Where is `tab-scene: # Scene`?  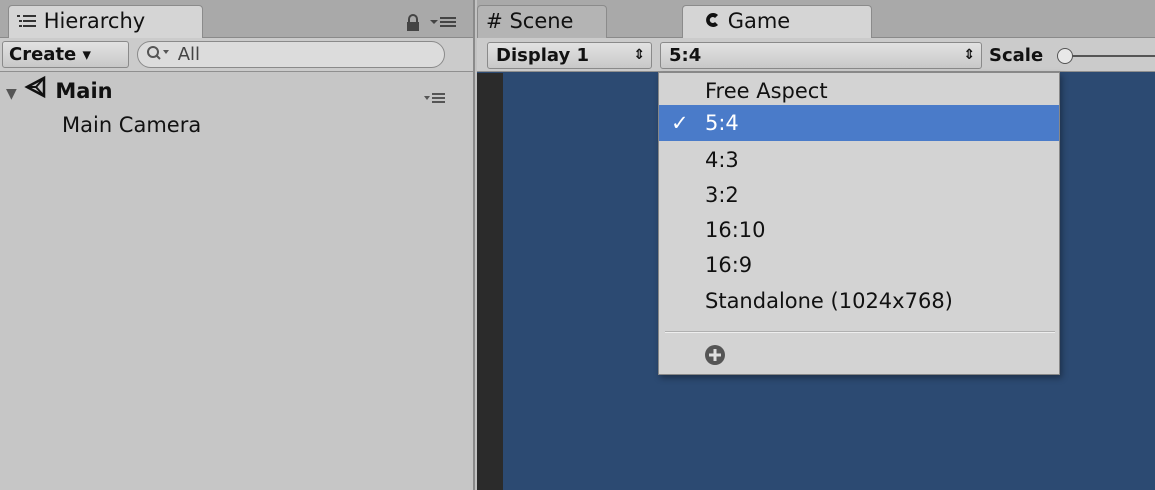
tab-scene: # Scene is located at coordinates (542, 21).